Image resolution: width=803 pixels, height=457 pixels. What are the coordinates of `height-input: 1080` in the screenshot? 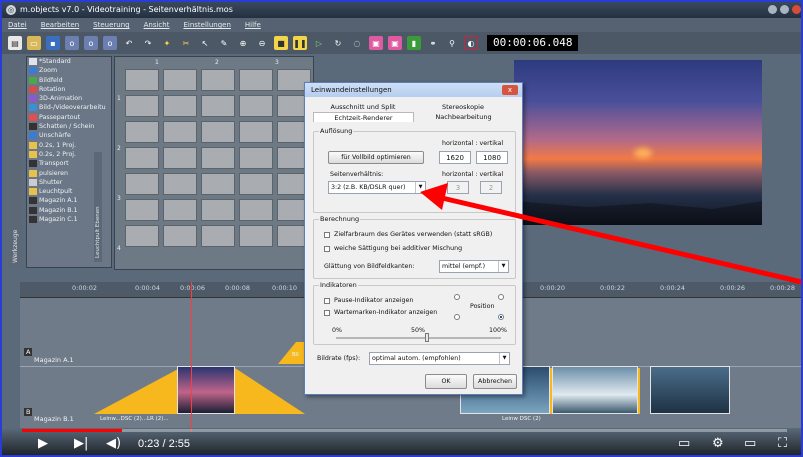 It's located at (492, 157).